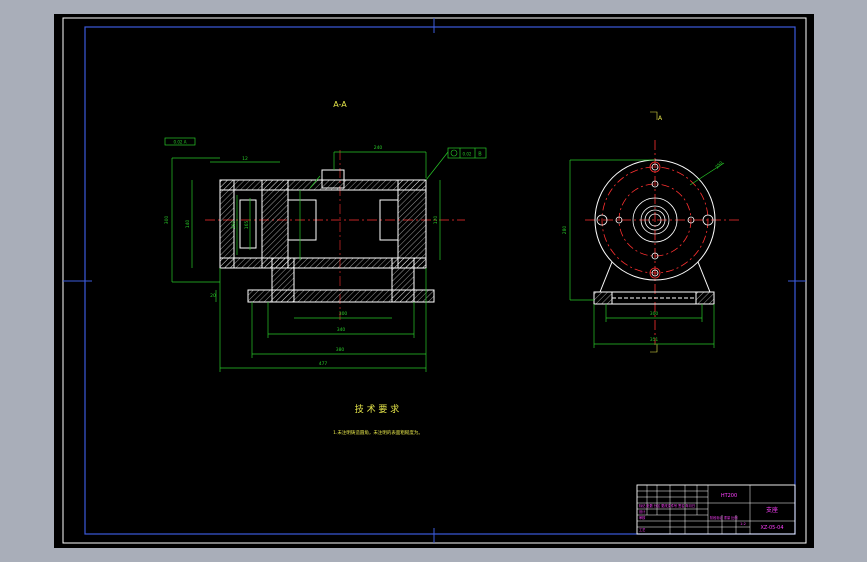 The height and width of the screenshot is (562, 867). I want to click on dim-left-d: 20, so click(213, 296).